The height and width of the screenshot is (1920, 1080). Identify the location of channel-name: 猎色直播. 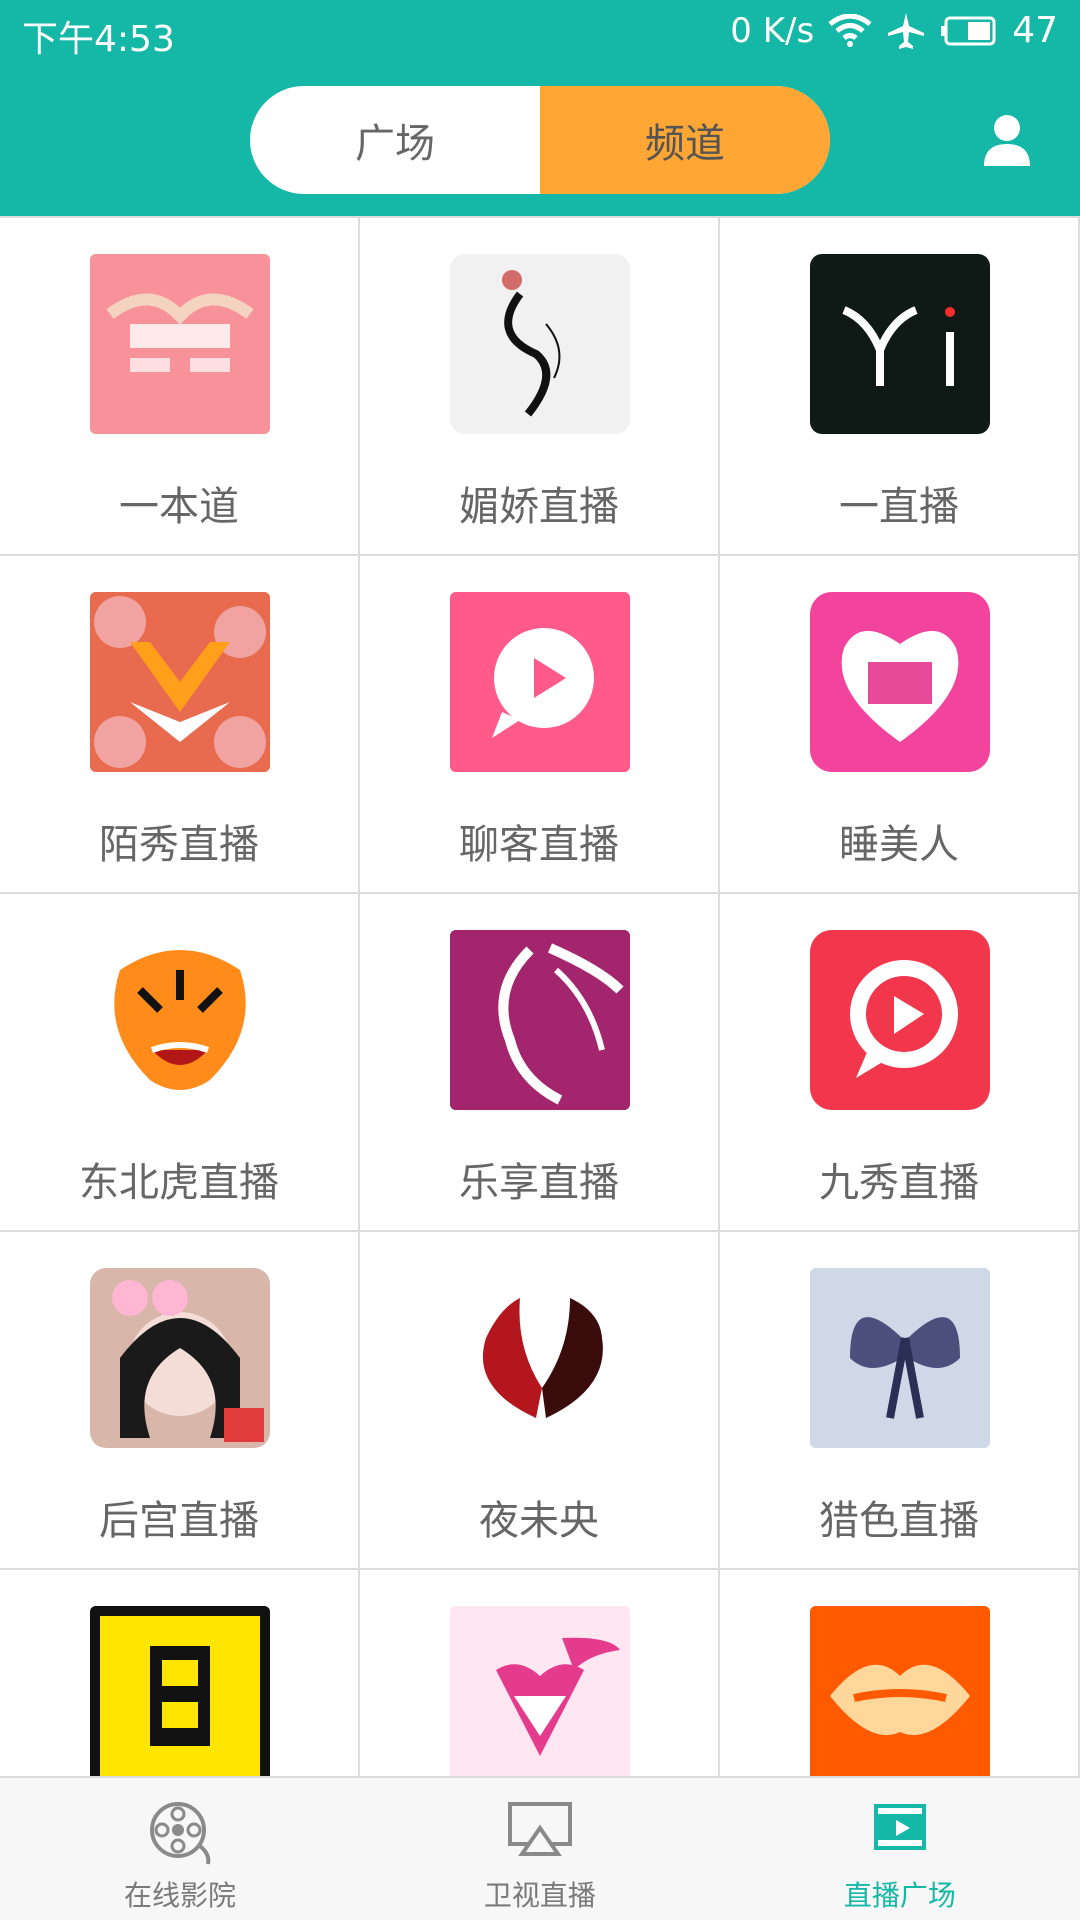
(899, 1521).